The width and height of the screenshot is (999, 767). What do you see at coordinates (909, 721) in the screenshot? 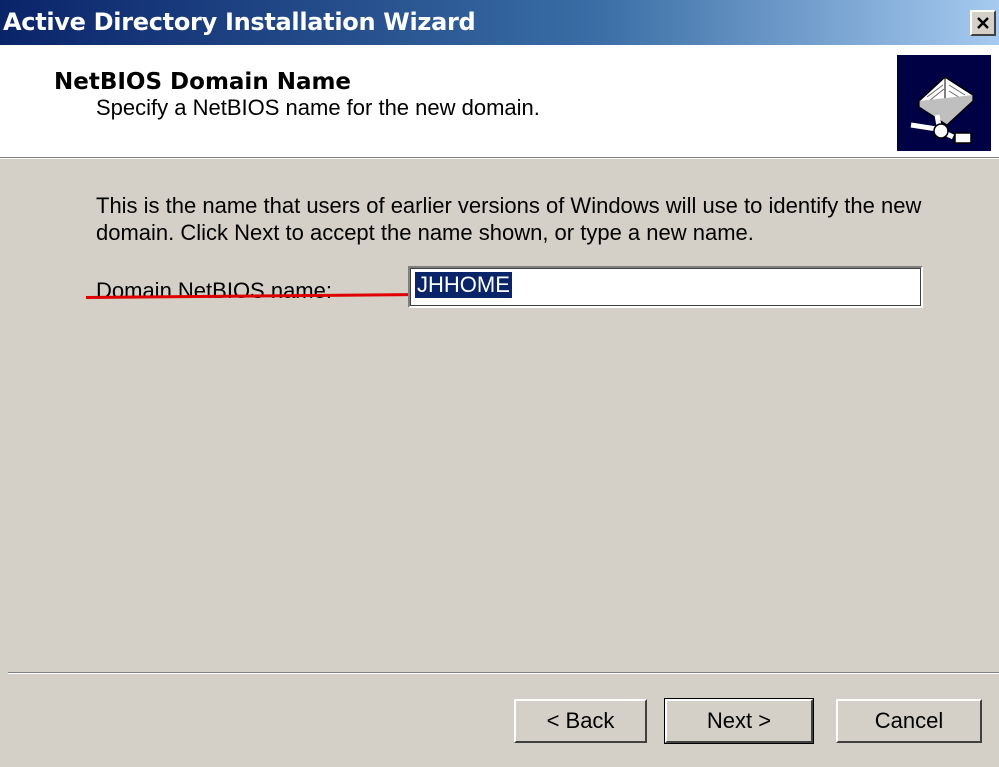
I see `cancel-button: Cancel` at bounding box center [909, 721].